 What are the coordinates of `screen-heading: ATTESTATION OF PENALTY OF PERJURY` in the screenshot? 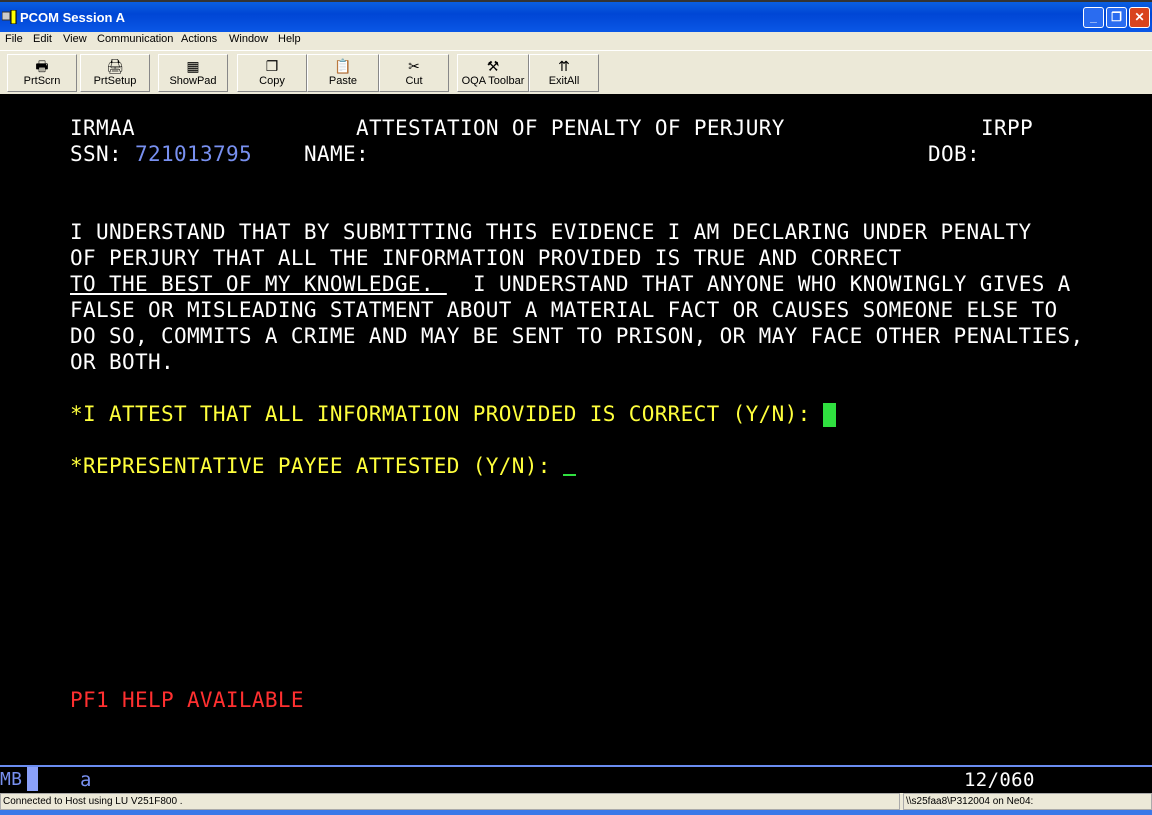 It's located at (570, 128).